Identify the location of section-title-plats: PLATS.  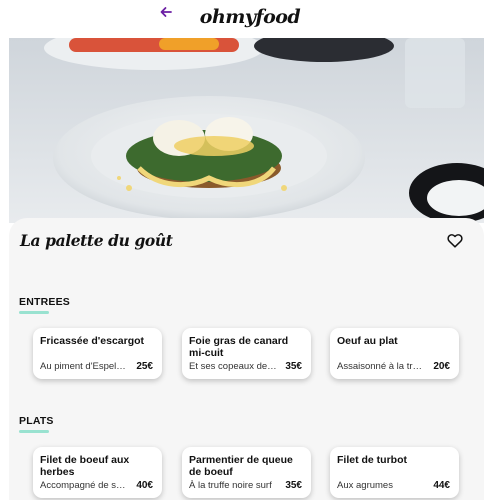
(36, 421).